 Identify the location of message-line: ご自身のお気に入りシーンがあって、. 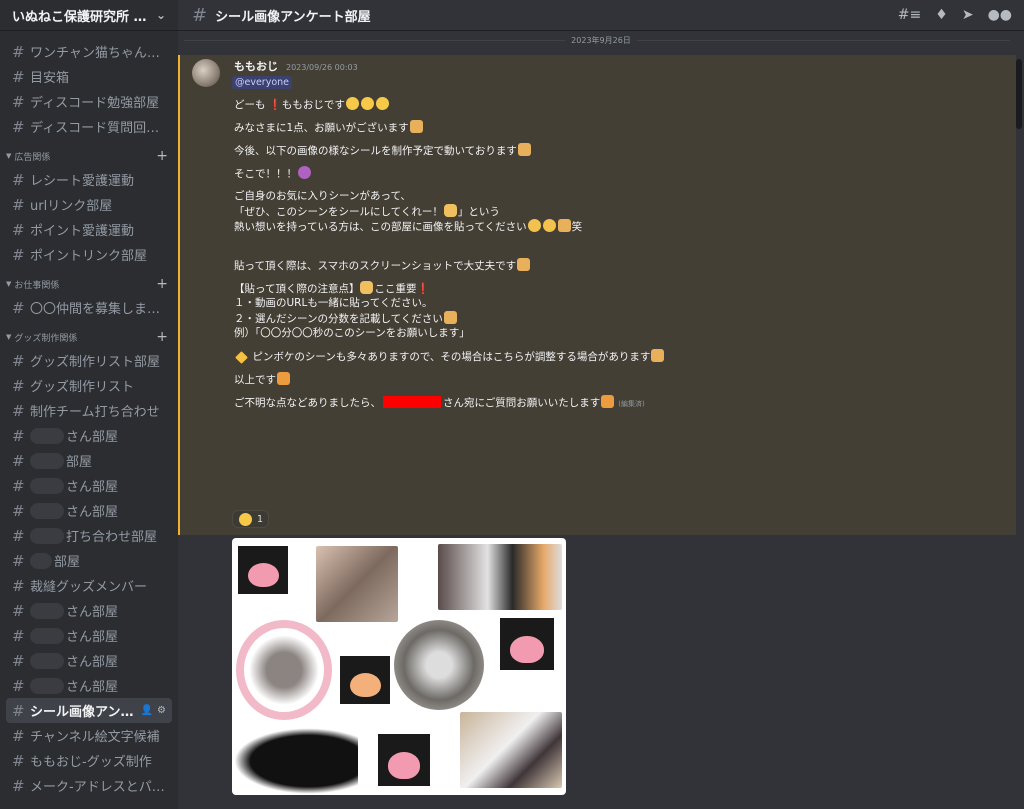
(614, 196).